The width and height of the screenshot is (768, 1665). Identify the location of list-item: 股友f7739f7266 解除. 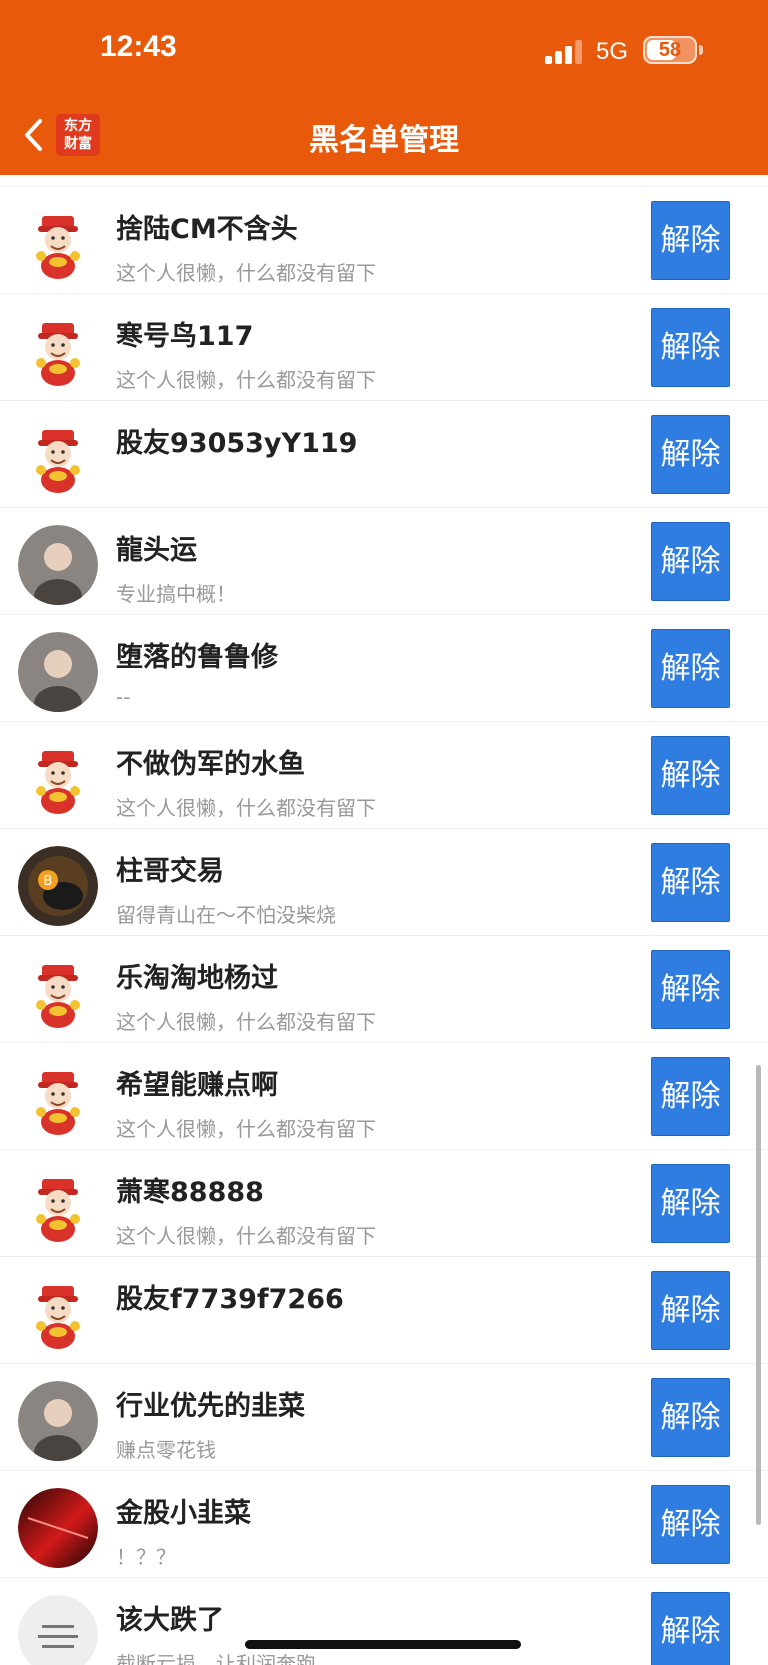
(384, 1310).